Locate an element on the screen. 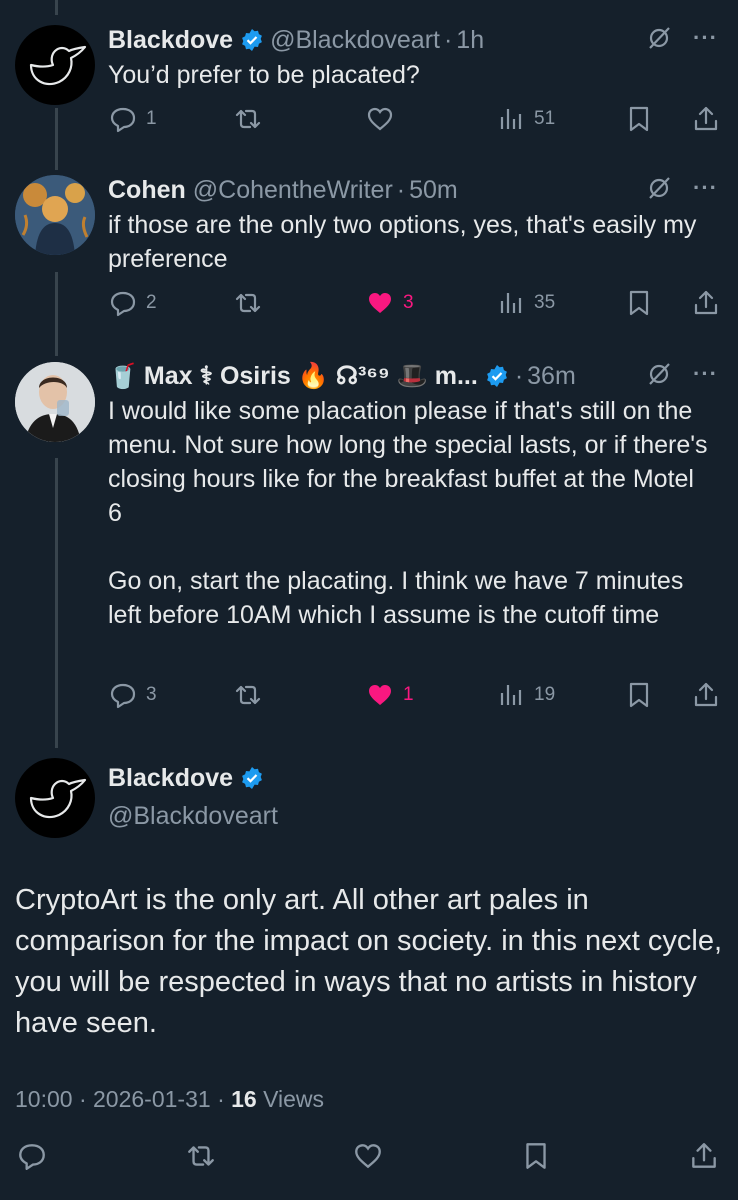 This screenshot has height=1200, width=738. thread-line is located at coordinates (56, 7).